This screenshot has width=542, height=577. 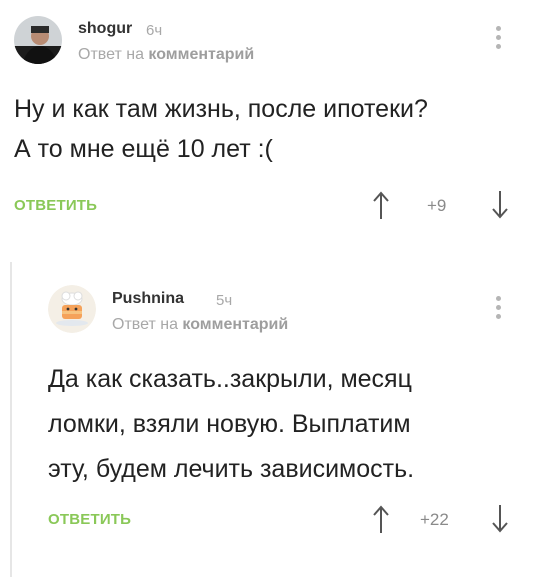 I want to click on rating-value: +22, so click(x=434, y=519).